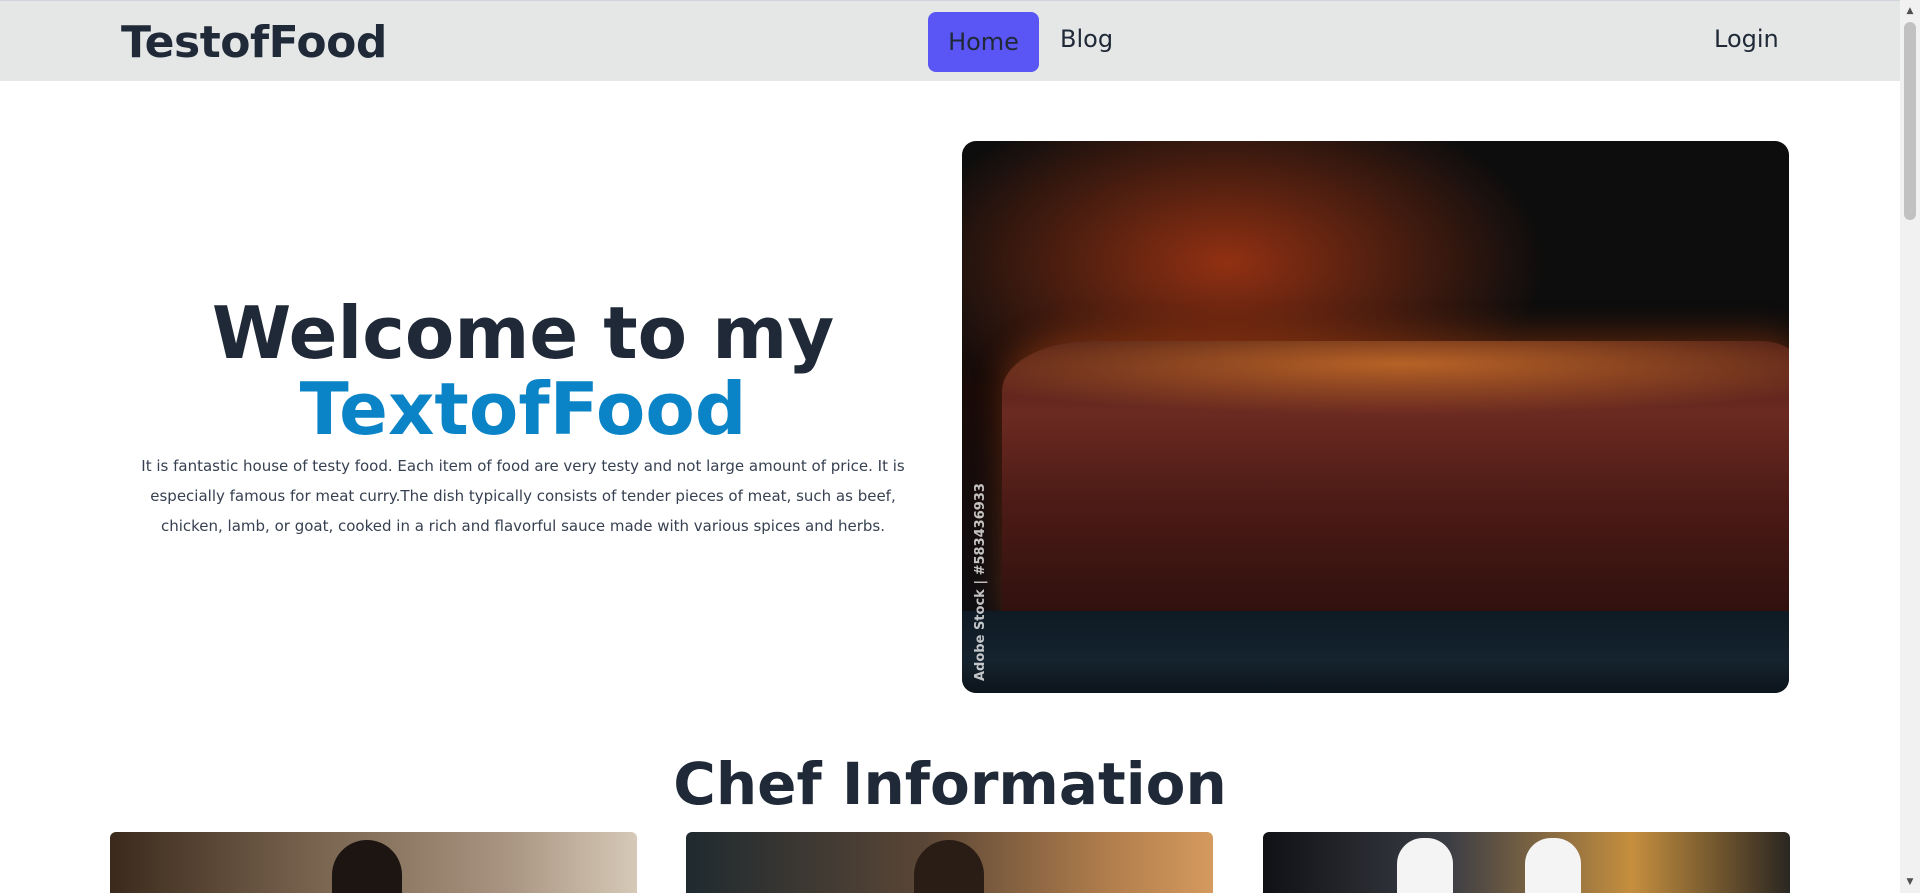  I want to click on nav-home-link: Home, so click(983, 42).